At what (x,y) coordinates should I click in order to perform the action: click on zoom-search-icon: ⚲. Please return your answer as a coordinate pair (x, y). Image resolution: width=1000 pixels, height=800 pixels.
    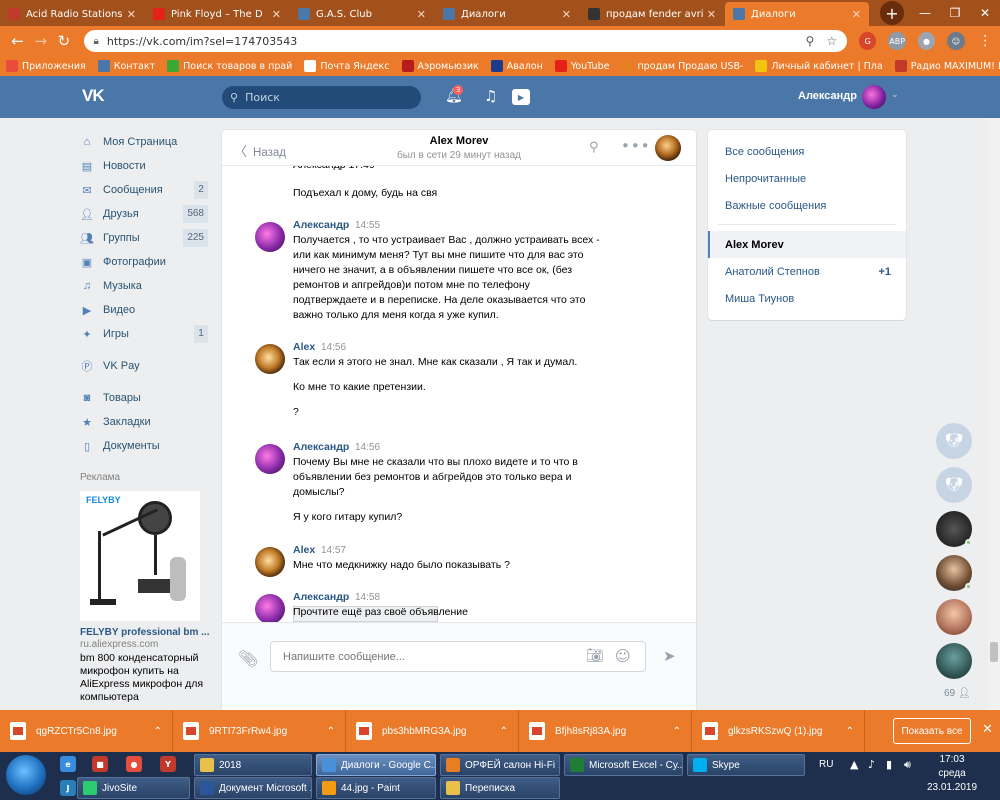
    Looking at the image, I should click on (810, 41).